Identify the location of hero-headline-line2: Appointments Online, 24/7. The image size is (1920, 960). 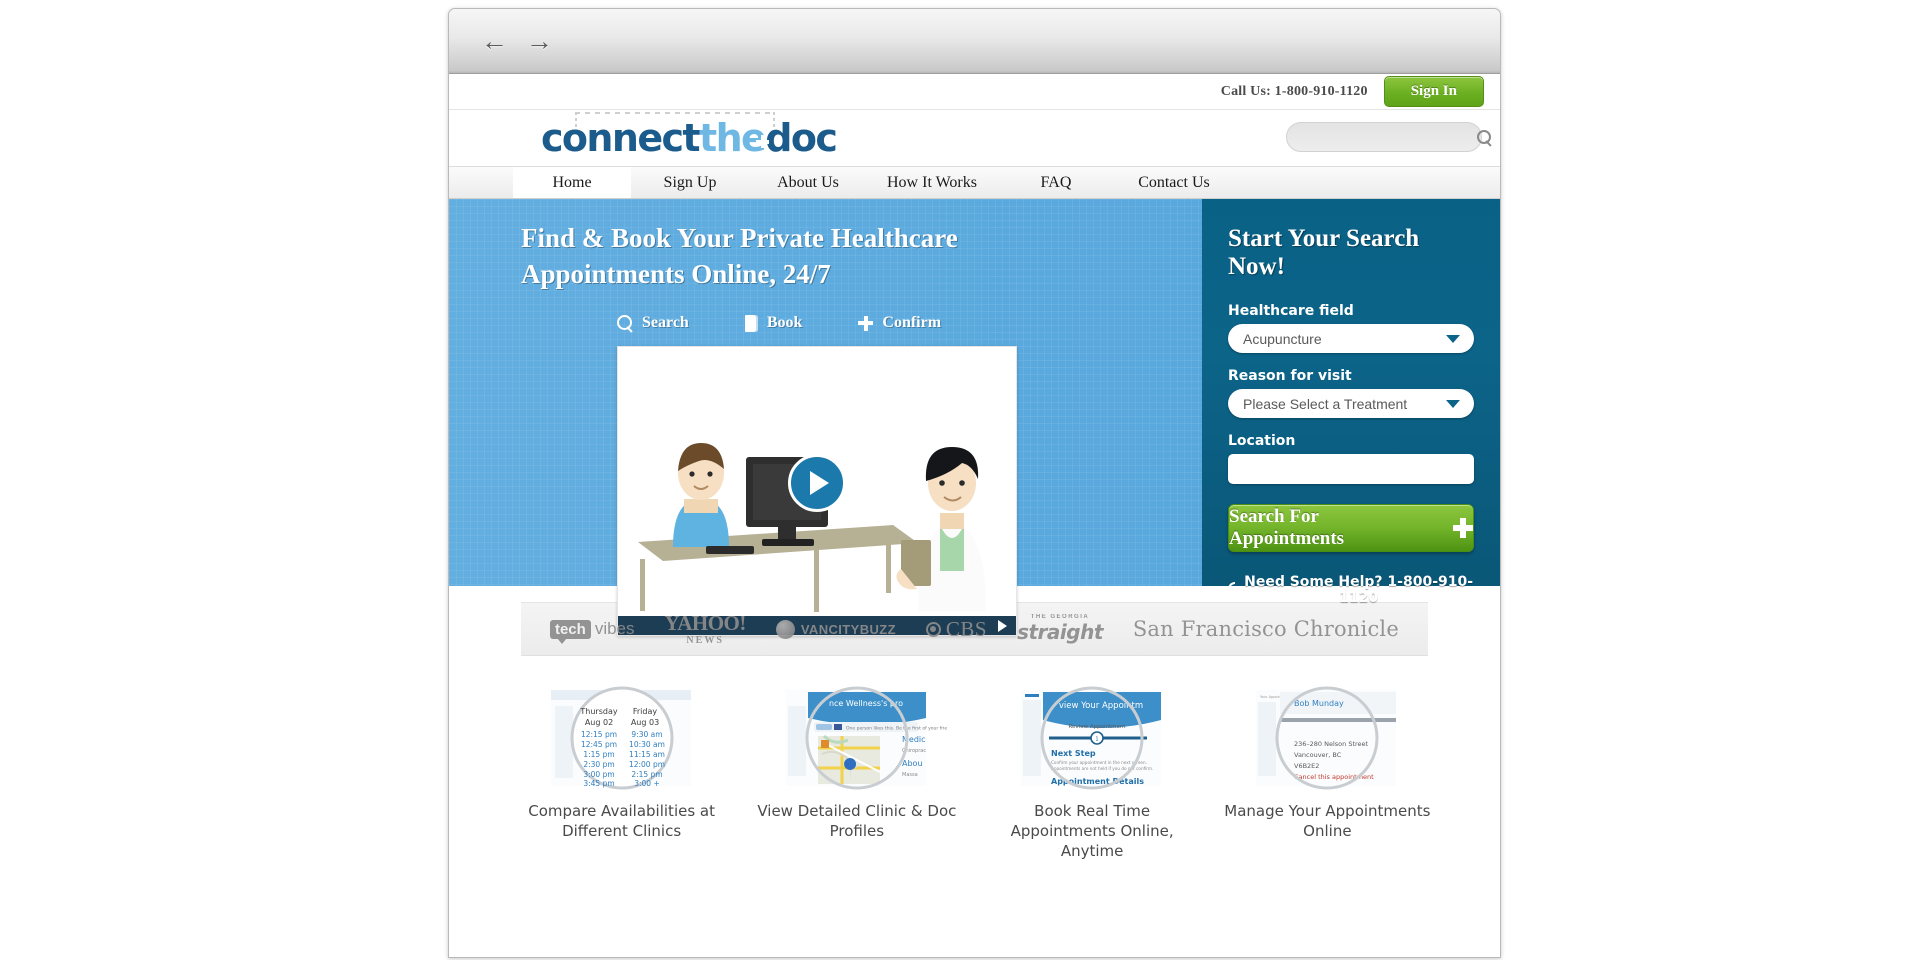
(676, 273).